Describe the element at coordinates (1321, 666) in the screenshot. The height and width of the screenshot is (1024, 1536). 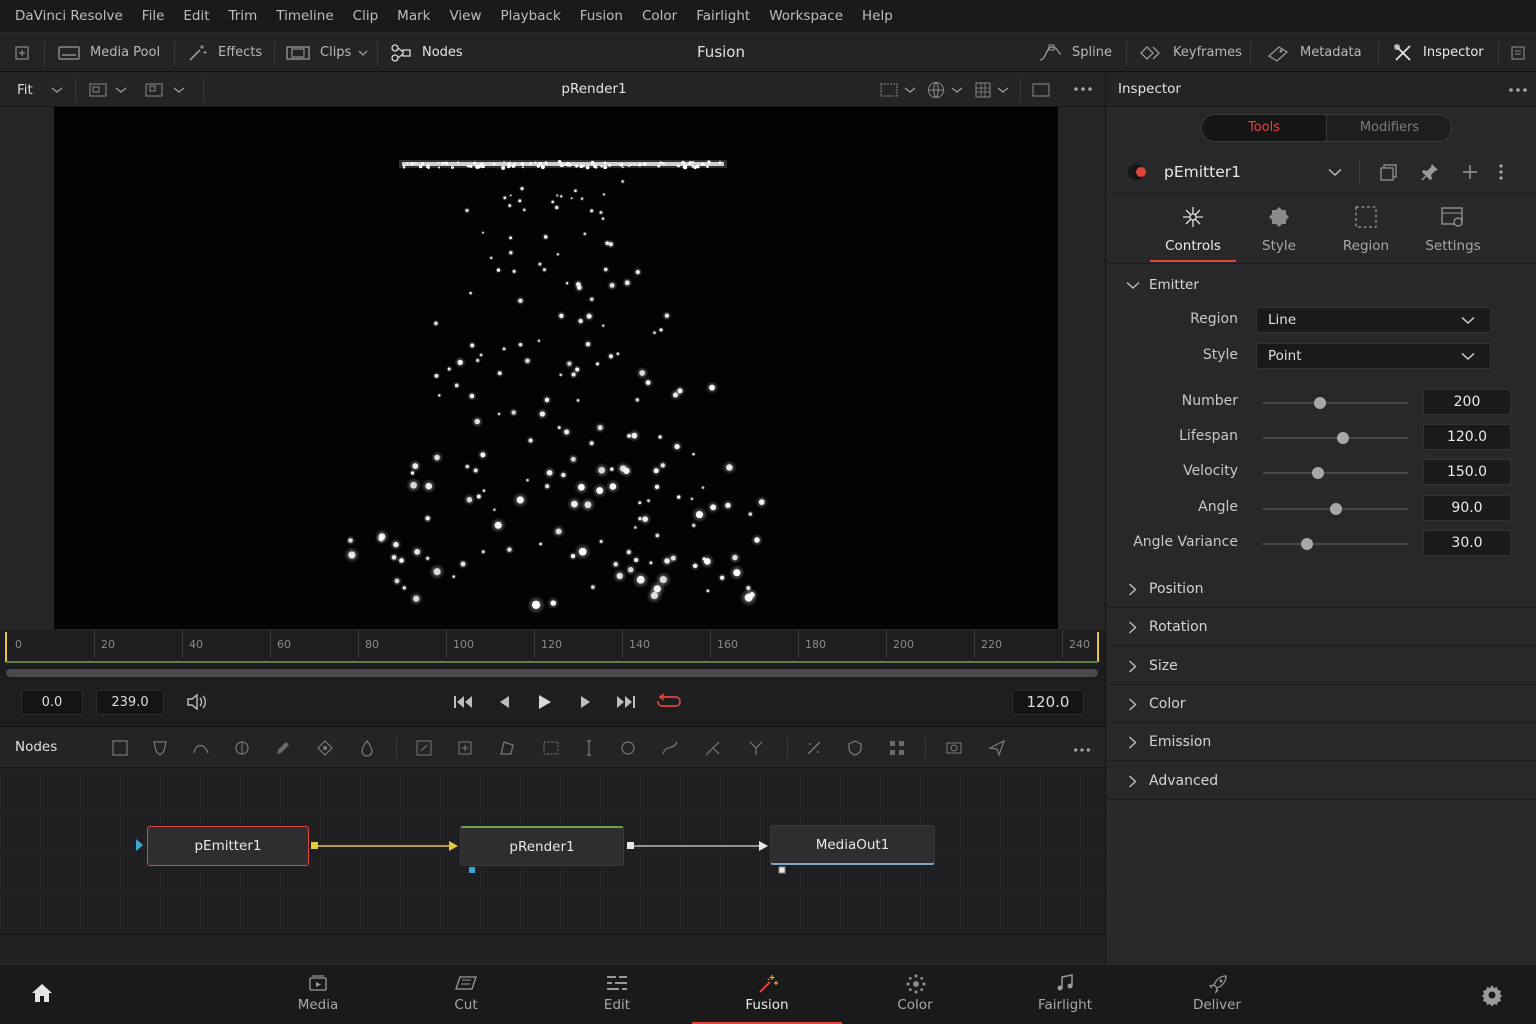
I see `section-size: Size` at that location.